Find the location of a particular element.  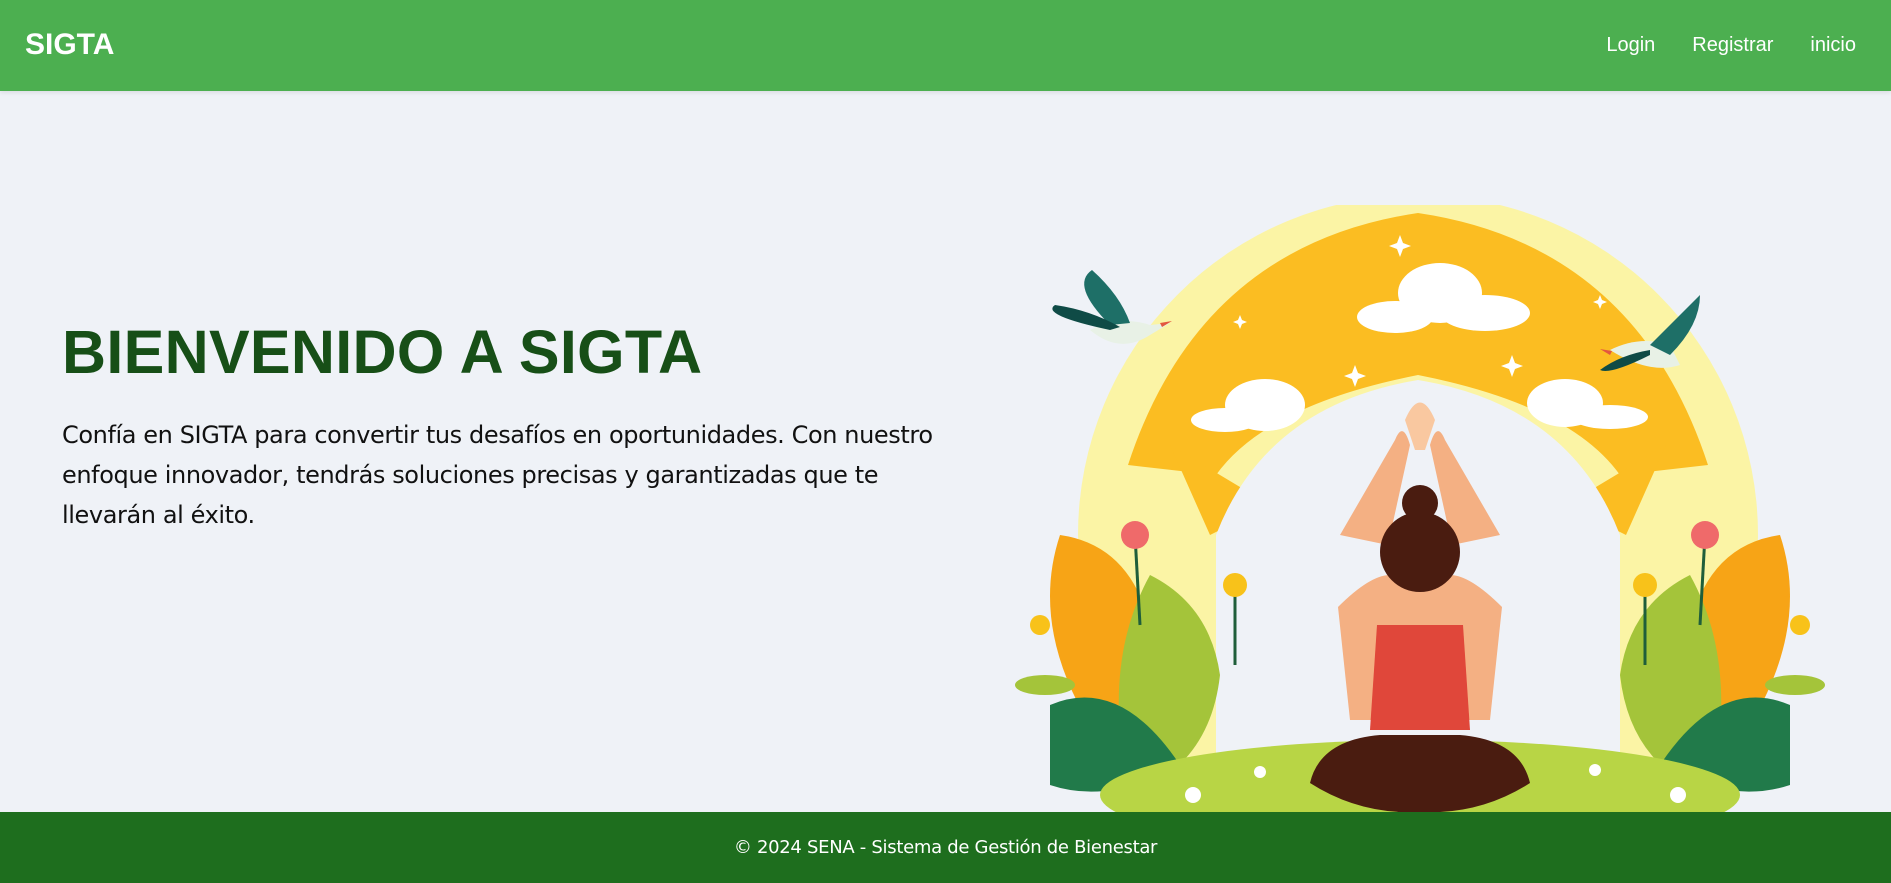

brand-logo: SIGTA is located at coordinates (69, 45).